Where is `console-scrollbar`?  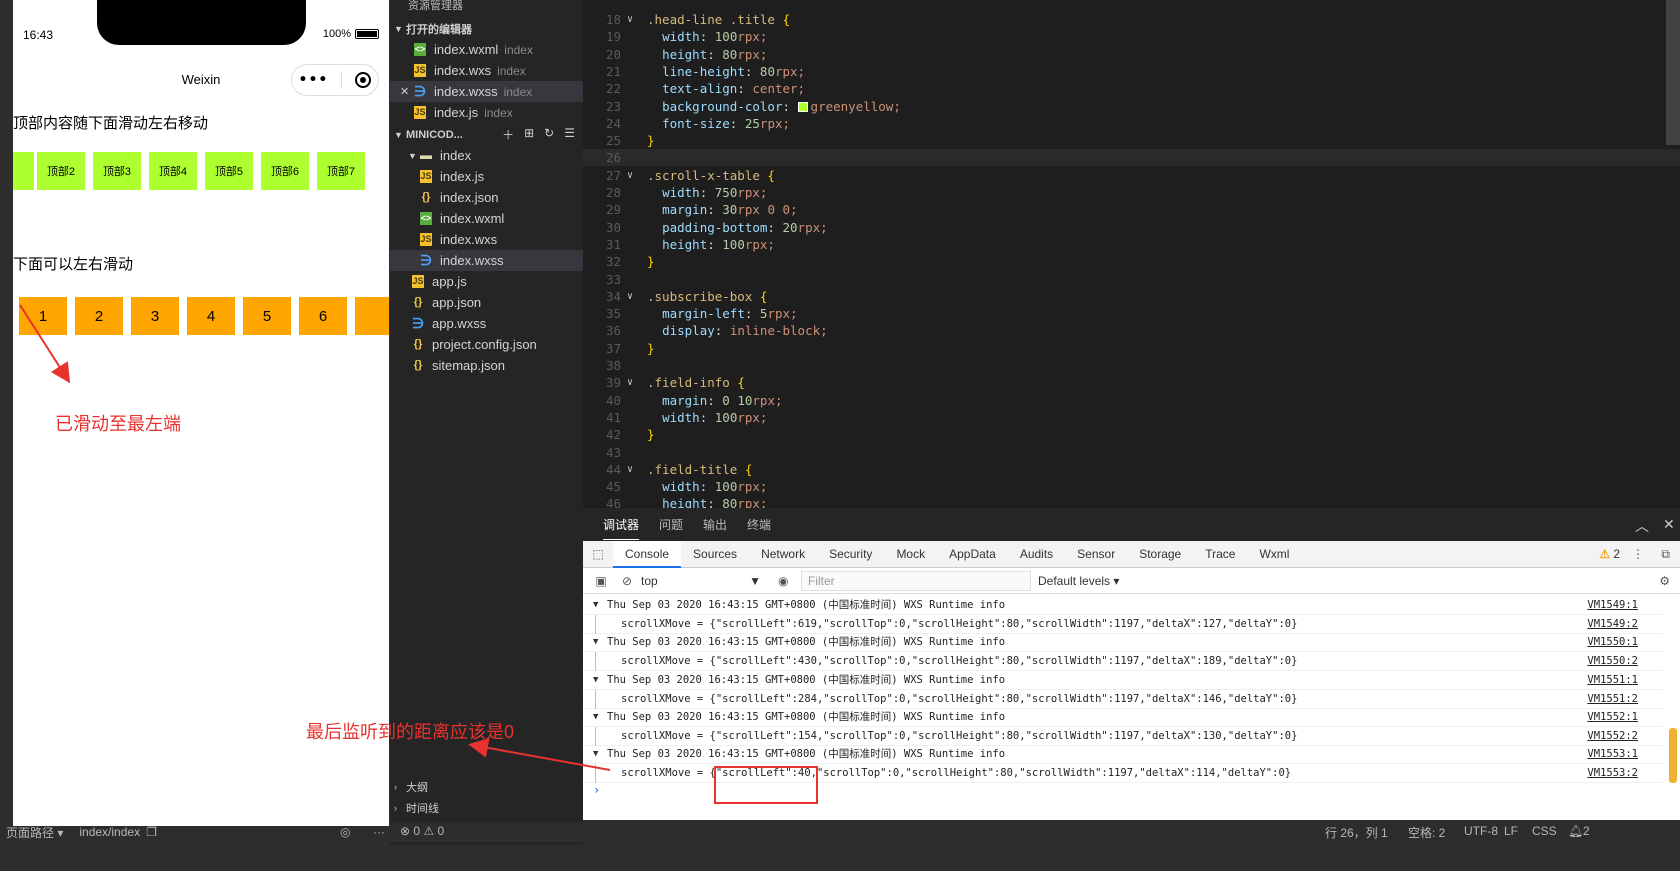
console-scrollbar is located at coordinates (1673, 710).